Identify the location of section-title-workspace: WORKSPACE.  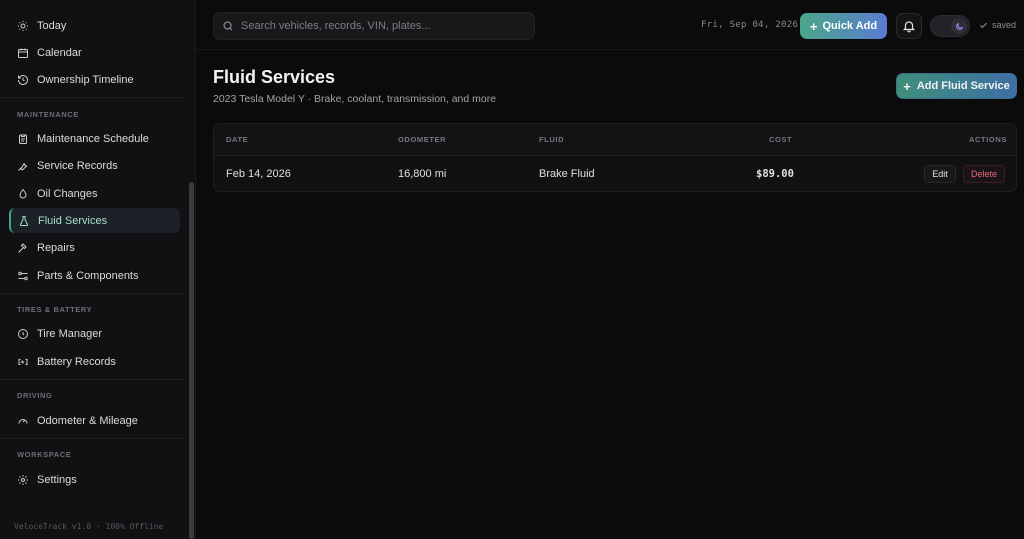
(44, 454).